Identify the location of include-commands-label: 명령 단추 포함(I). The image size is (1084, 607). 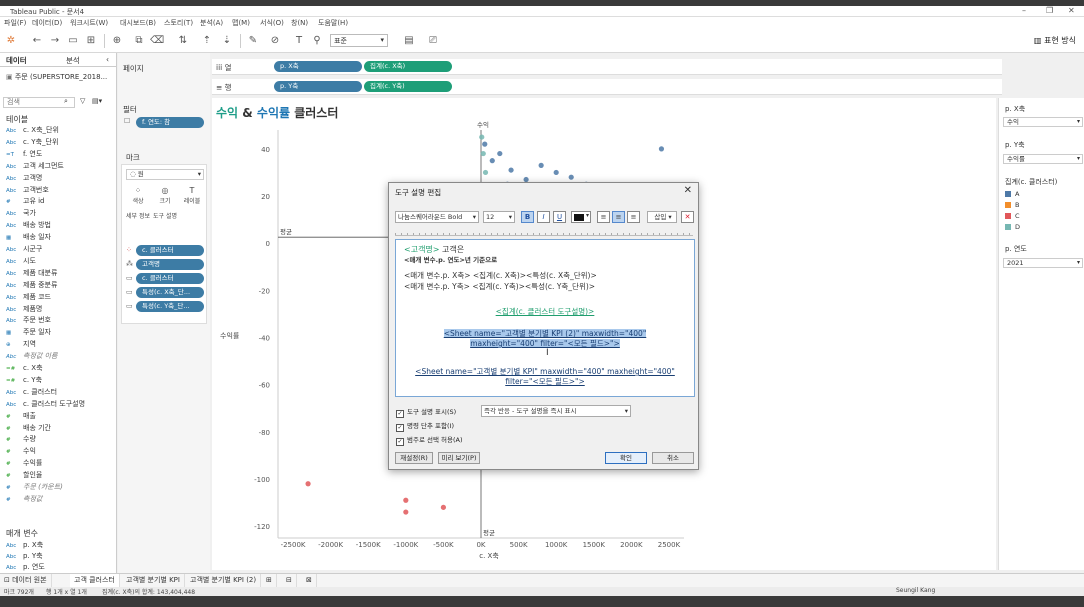
(431, 426).